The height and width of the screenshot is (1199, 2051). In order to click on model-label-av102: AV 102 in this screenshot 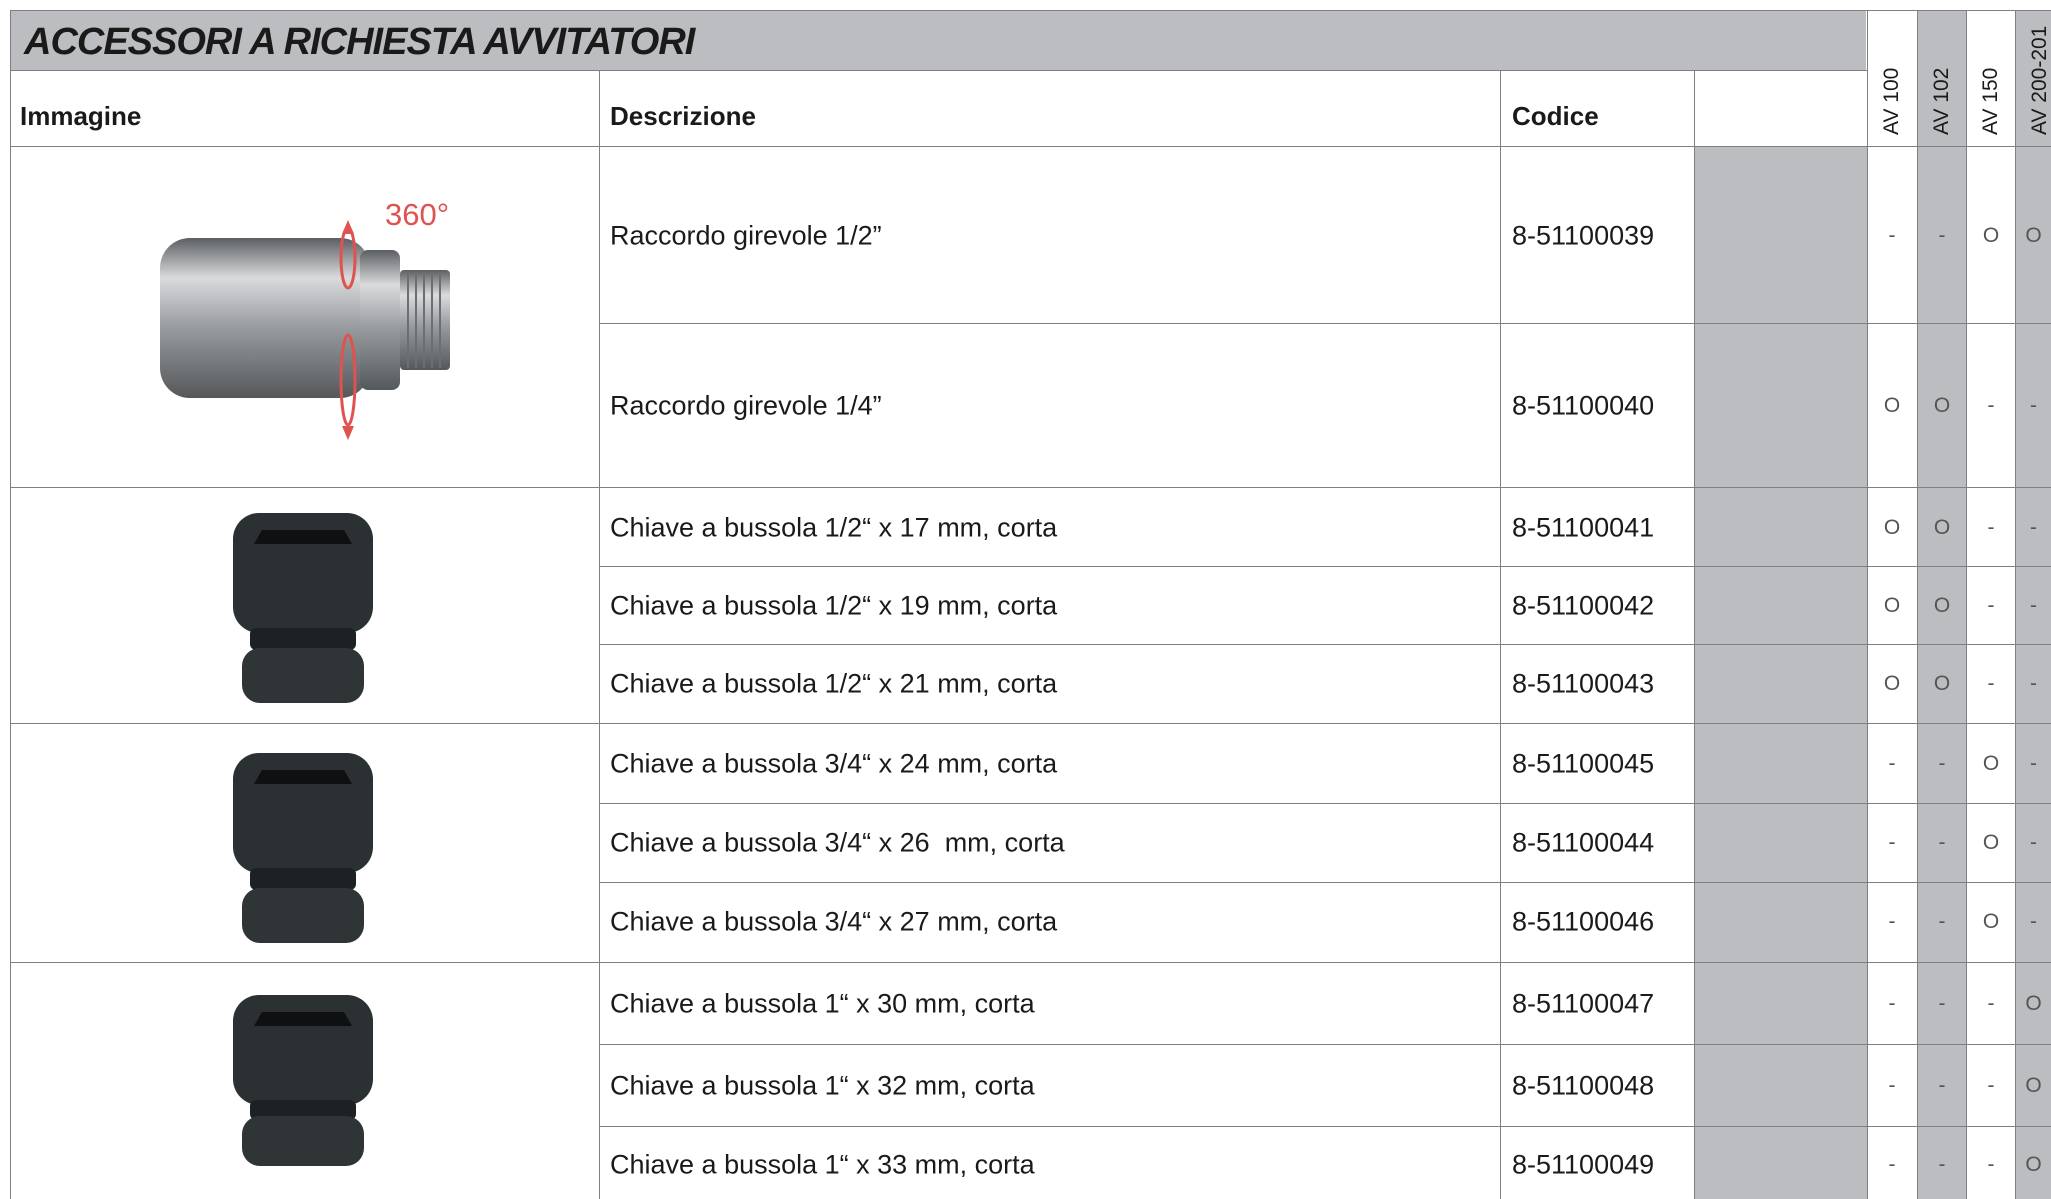, I will do `click(1941, 101)`.